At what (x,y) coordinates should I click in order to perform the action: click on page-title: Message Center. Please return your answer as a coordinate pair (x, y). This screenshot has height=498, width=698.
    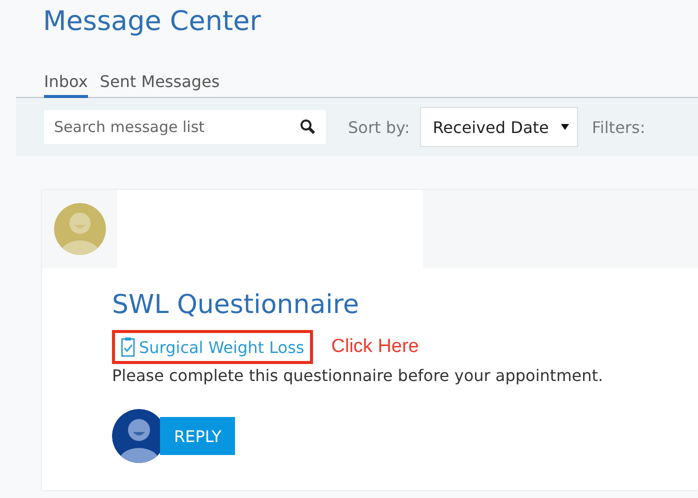
    Looking at the image, I should click on (152, 22).